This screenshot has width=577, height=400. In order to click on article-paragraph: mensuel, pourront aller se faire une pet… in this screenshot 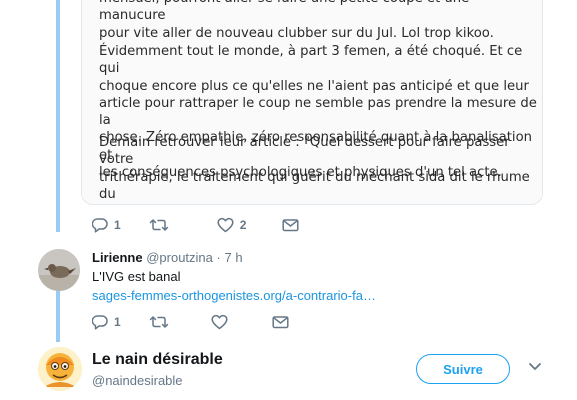, I will do `click(296, 20)`.